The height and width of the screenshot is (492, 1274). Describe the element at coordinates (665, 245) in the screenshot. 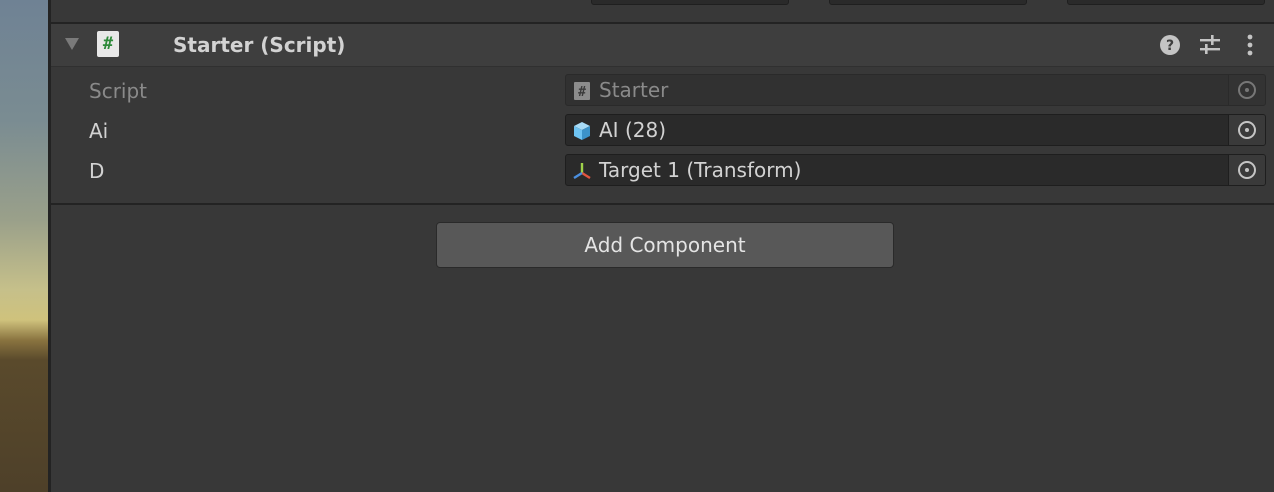

I see `add-component-button: Add Component` at that location.